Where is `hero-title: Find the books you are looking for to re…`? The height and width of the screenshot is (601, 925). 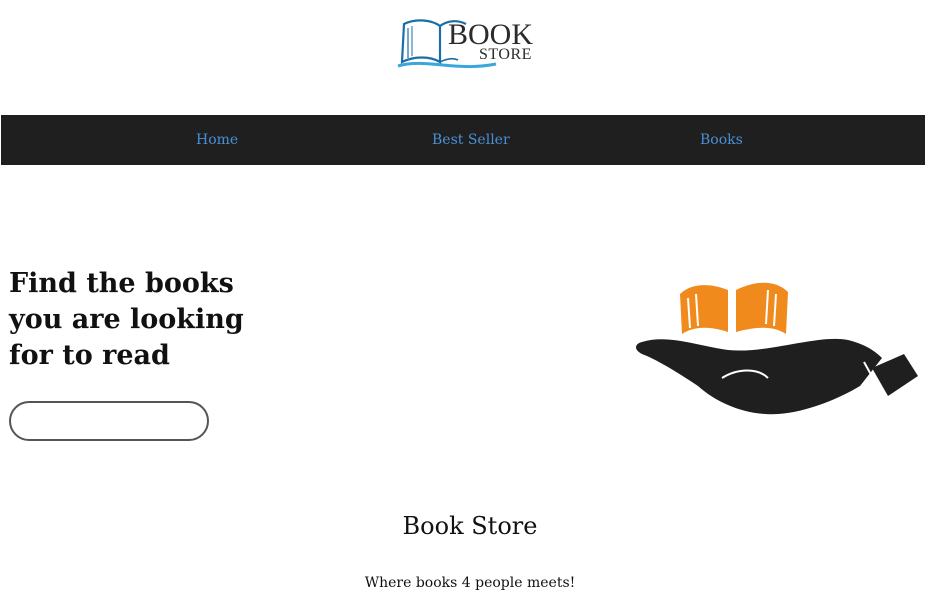 hero-title: Find the books you are looking for to re… is located at coordinates (126, 319).